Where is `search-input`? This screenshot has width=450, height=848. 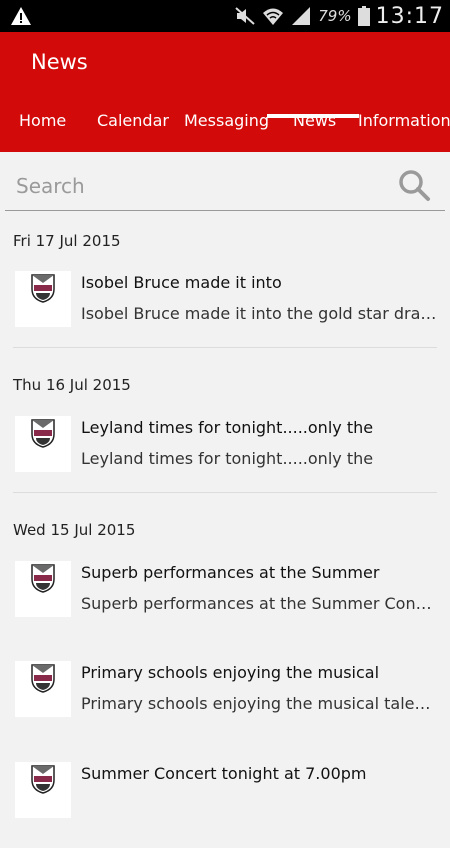
search-input is located at coordinates (201, 186).